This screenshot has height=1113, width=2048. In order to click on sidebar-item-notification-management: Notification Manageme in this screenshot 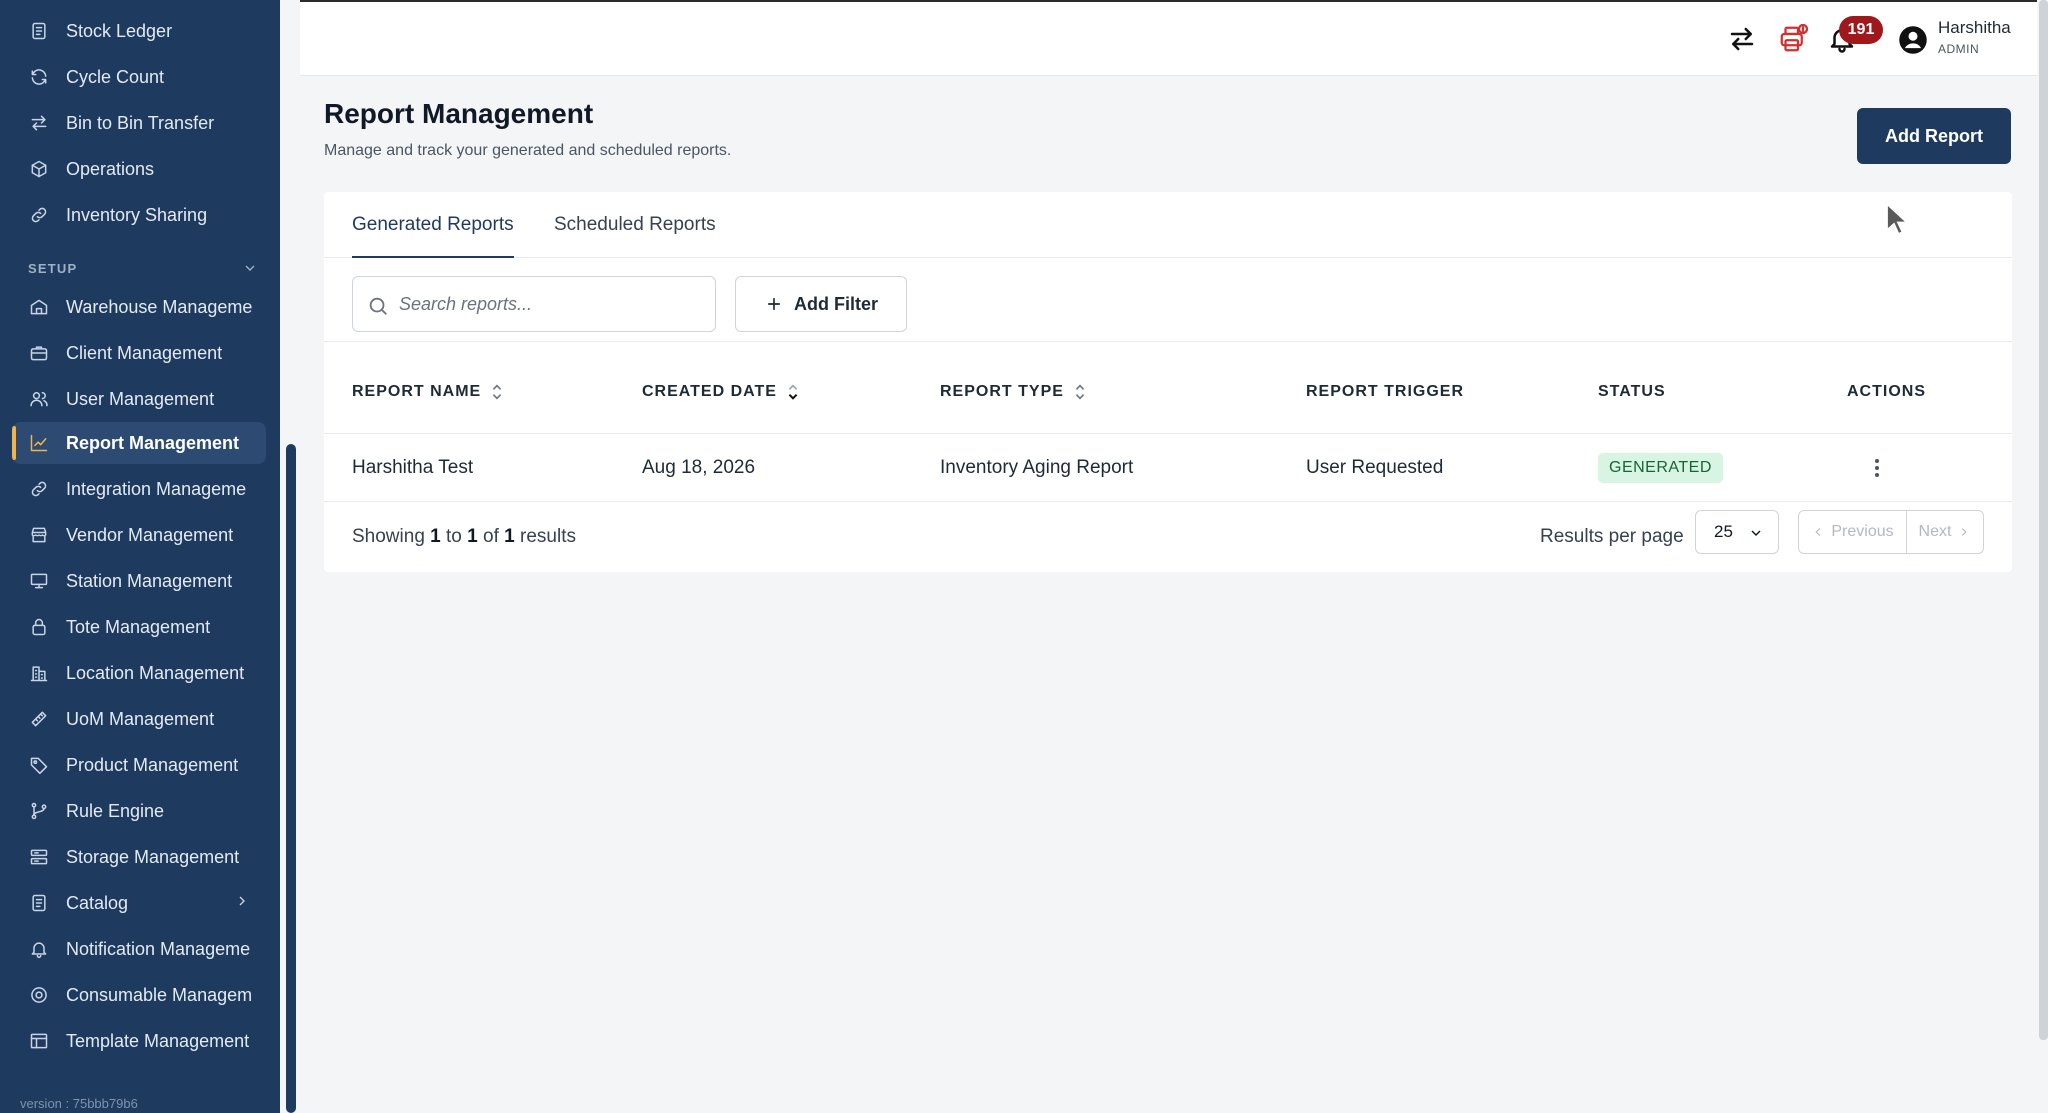, I will do `click(139, 949)`.